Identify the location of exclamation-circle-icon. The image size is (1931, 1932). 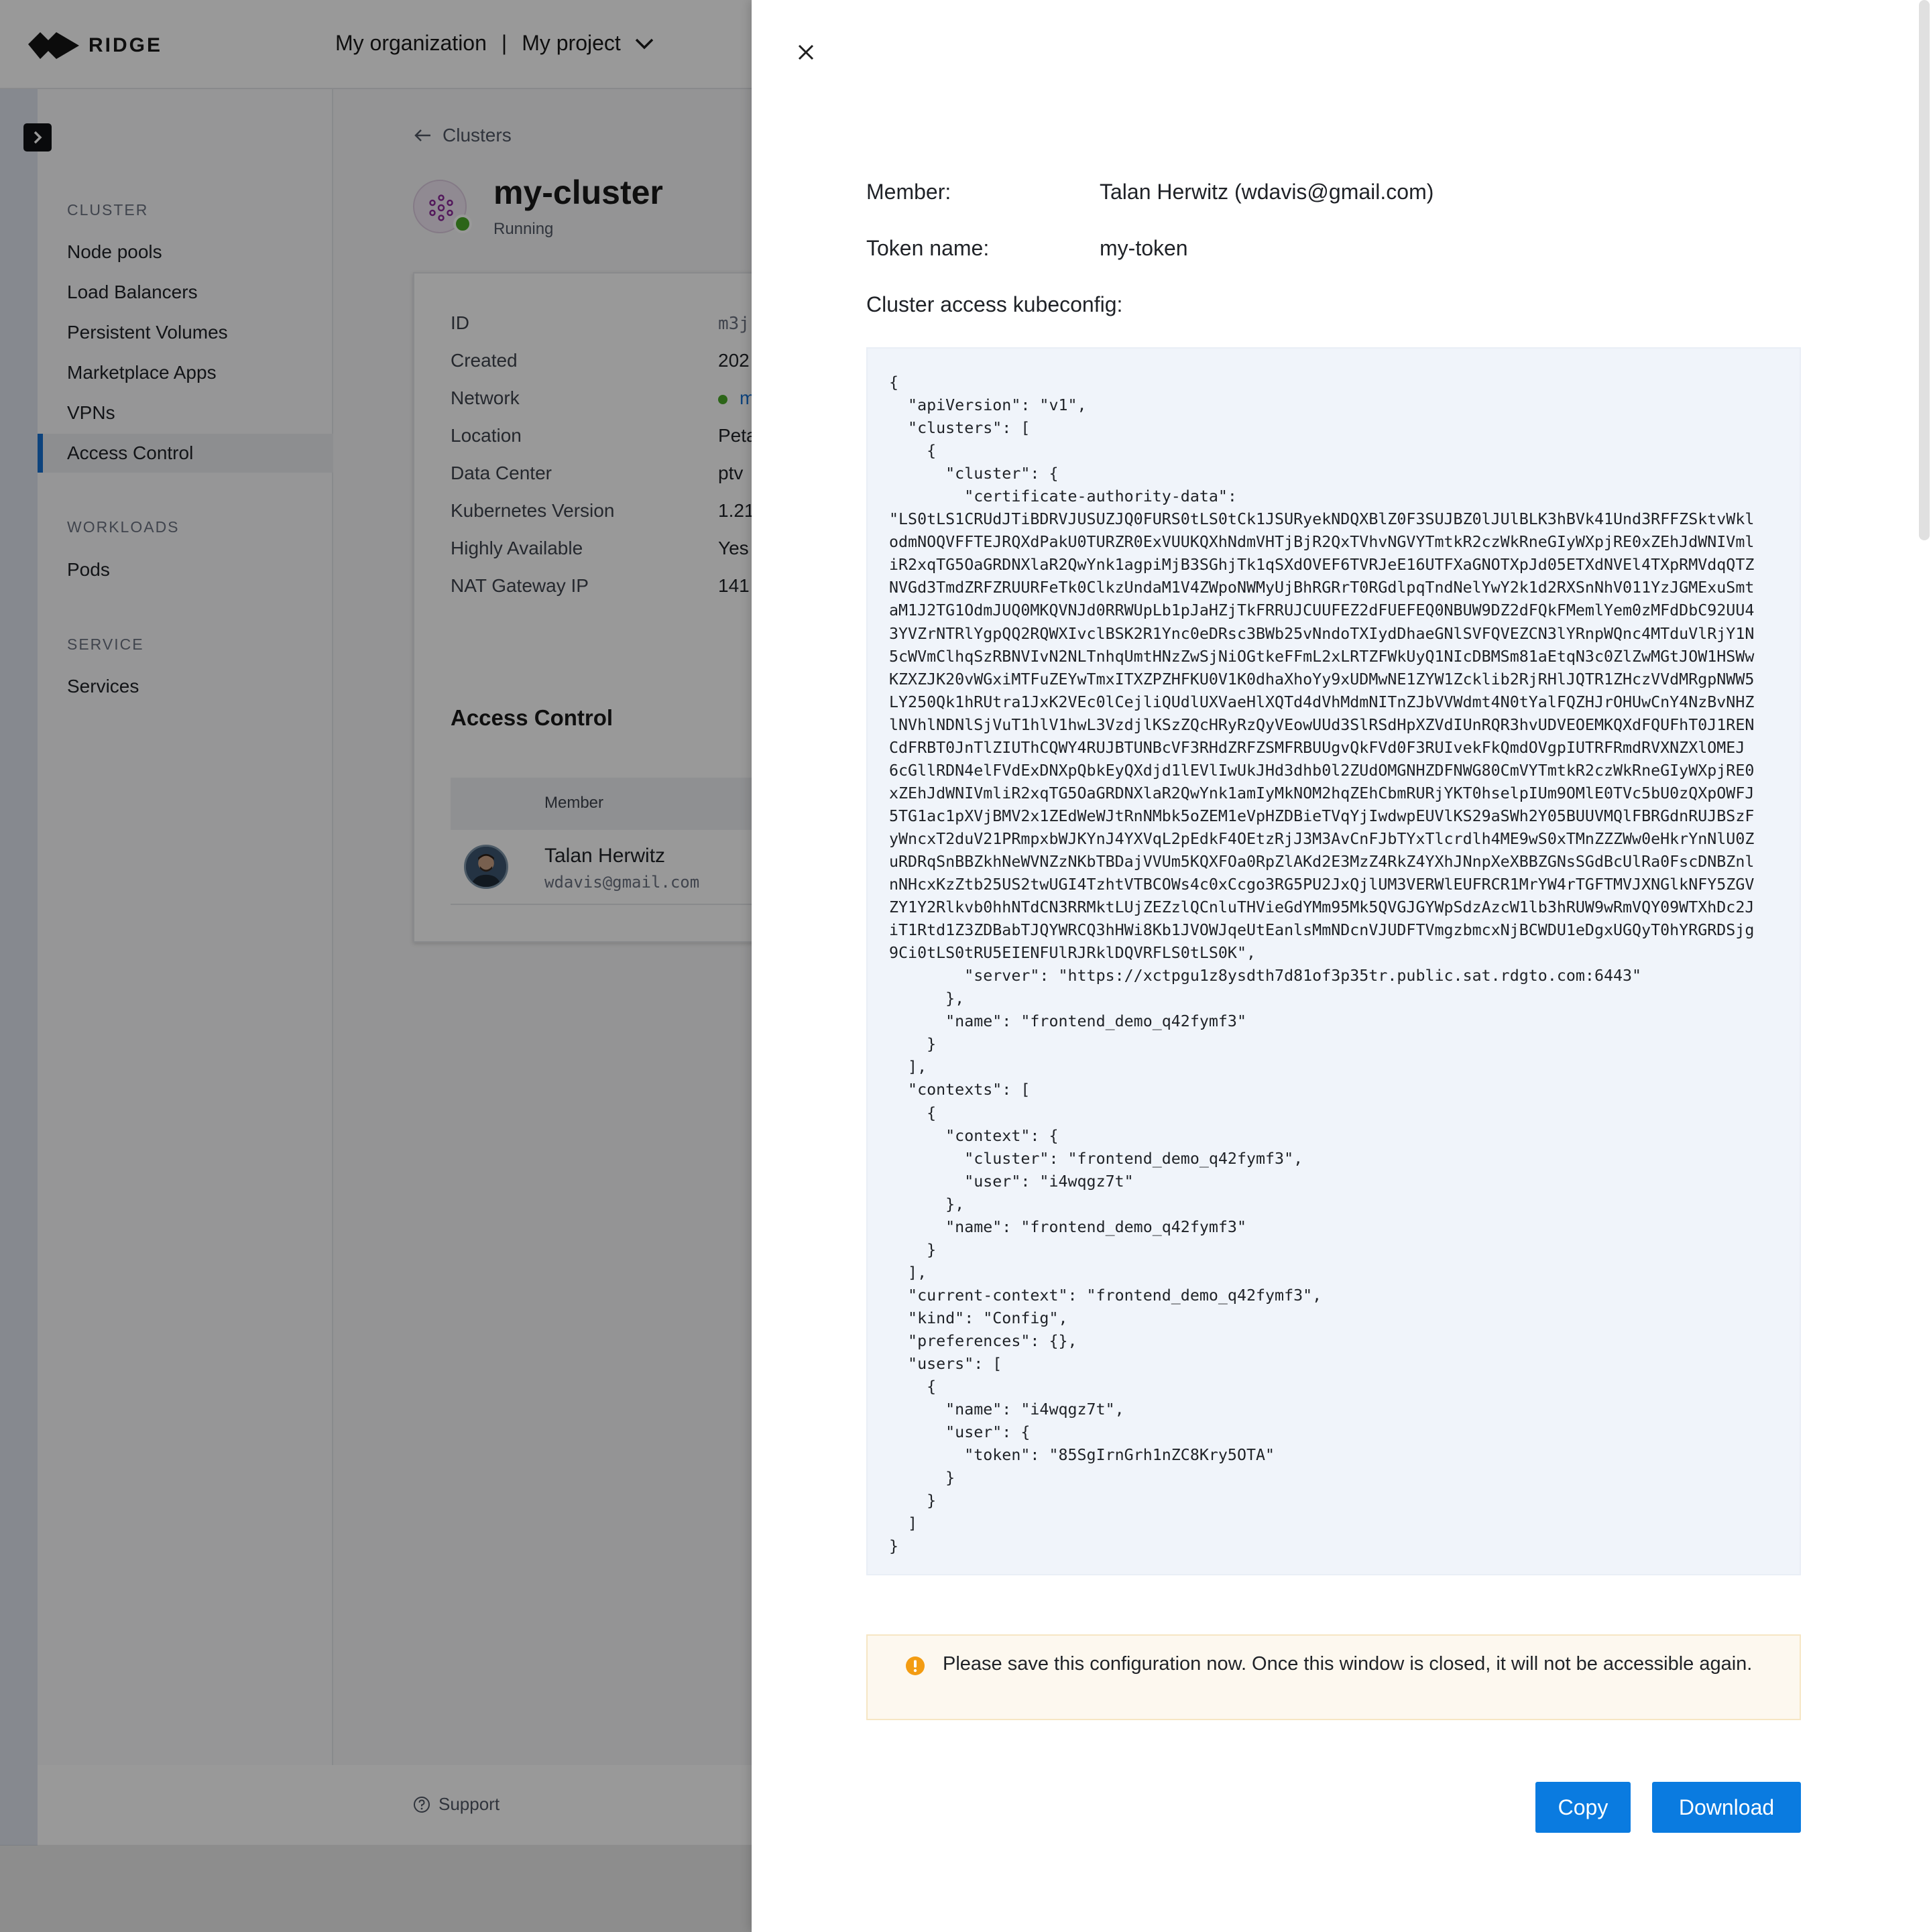
(915, 1665).